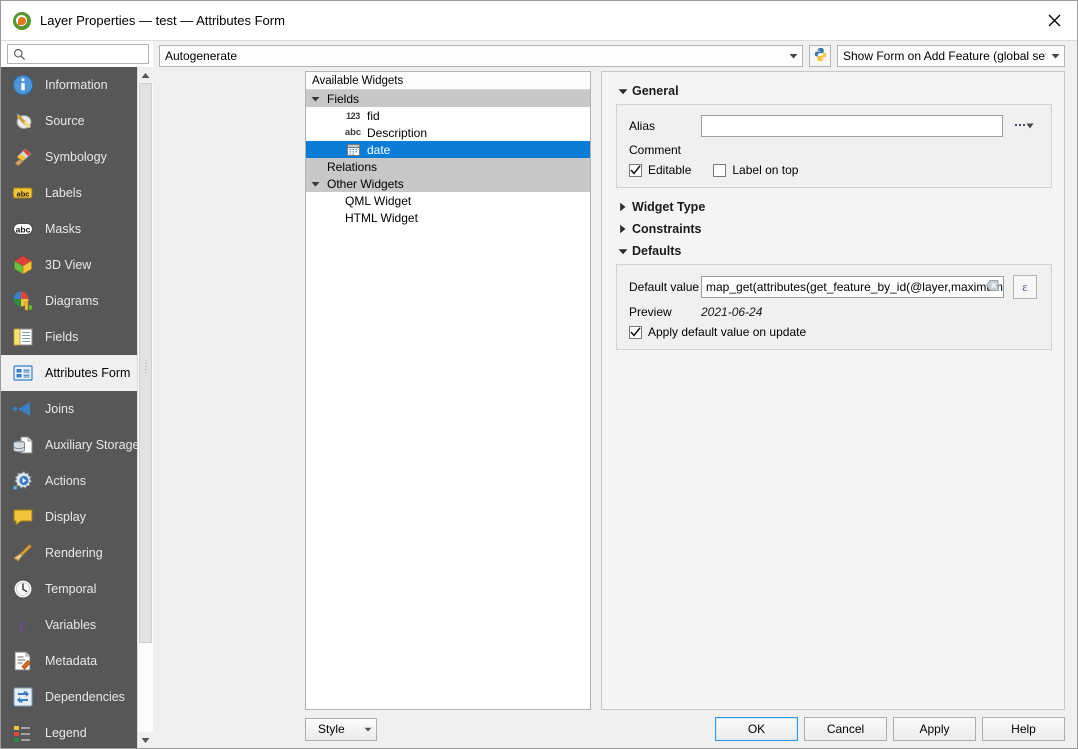  What do you see at coordinates (448, 149) in the screenshot?
I see `tree-row-date: date` at bounding box center [448, 149].